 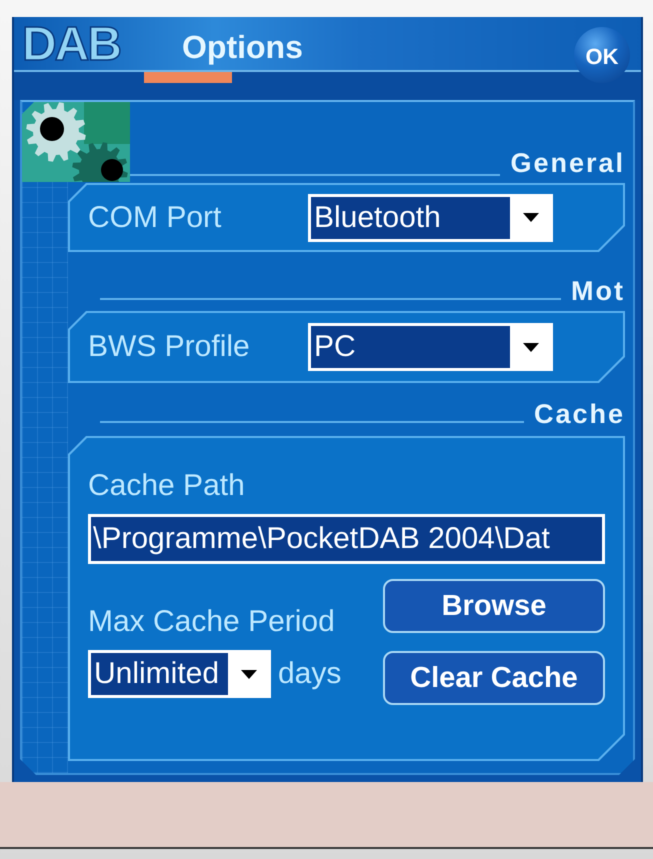 I want to click on dropdown: Bluetooth, so click(x=430, y=218).